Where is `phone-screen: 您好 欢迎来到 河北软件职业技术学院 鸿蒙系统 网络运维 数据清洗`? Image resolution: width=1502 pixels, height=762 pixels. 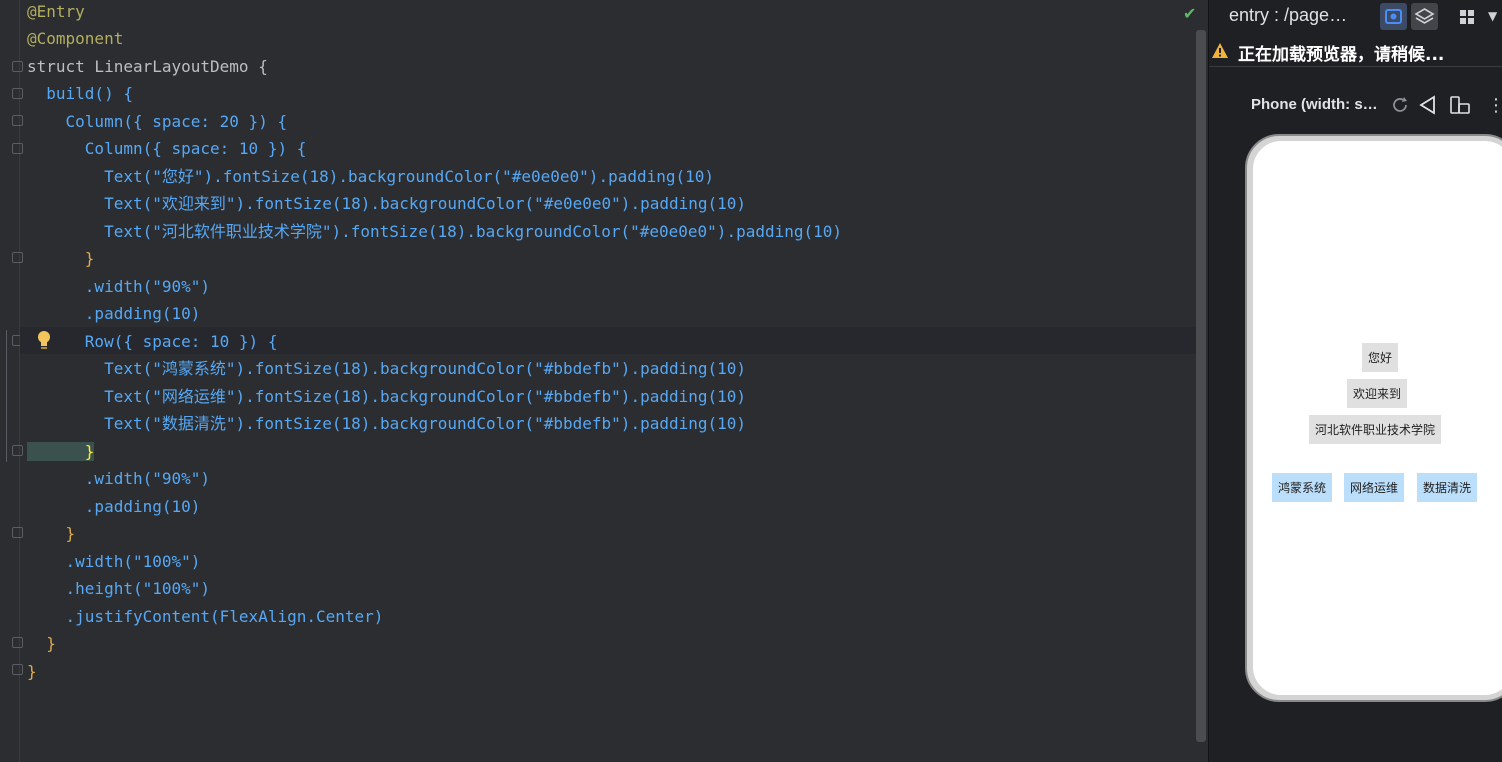 phone-screen: 您好 欢迎来到 河北软件职业技术学院 鸿蒙系统 网络运维 数据清洗 is located at coordinates (1377, 418).